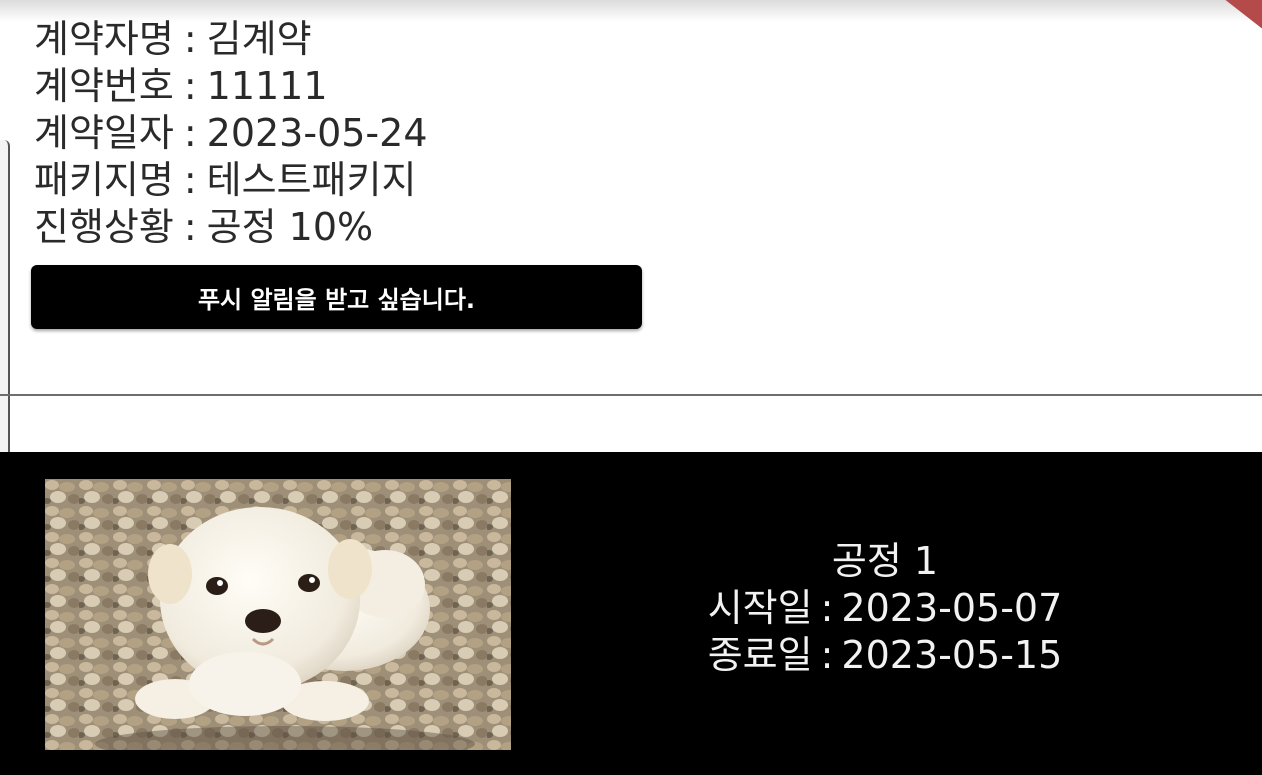 This screenshot has width=1262, height=775. Describe the element at coordinates (259, 39) in the screenshot. I see `row-value: 김계약` at that location.